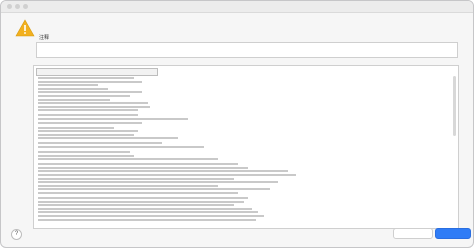 This screenshot has height=248, width=474. Describe the element at coordinates (44, 38) in the screenshot. I see `comments-label: 注释` at that location.